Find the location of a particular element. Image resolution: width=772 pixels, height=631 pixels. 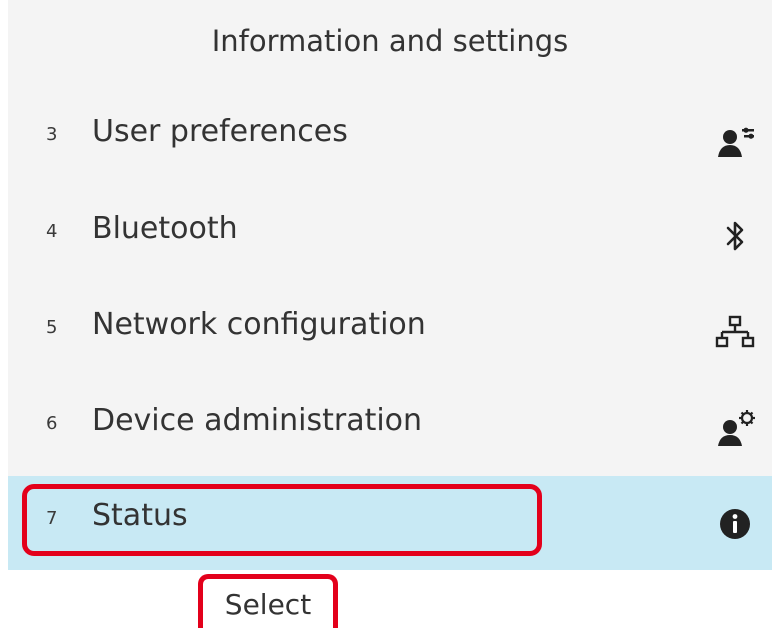

status-highlight-annotation is located at coordinates (282, 520).